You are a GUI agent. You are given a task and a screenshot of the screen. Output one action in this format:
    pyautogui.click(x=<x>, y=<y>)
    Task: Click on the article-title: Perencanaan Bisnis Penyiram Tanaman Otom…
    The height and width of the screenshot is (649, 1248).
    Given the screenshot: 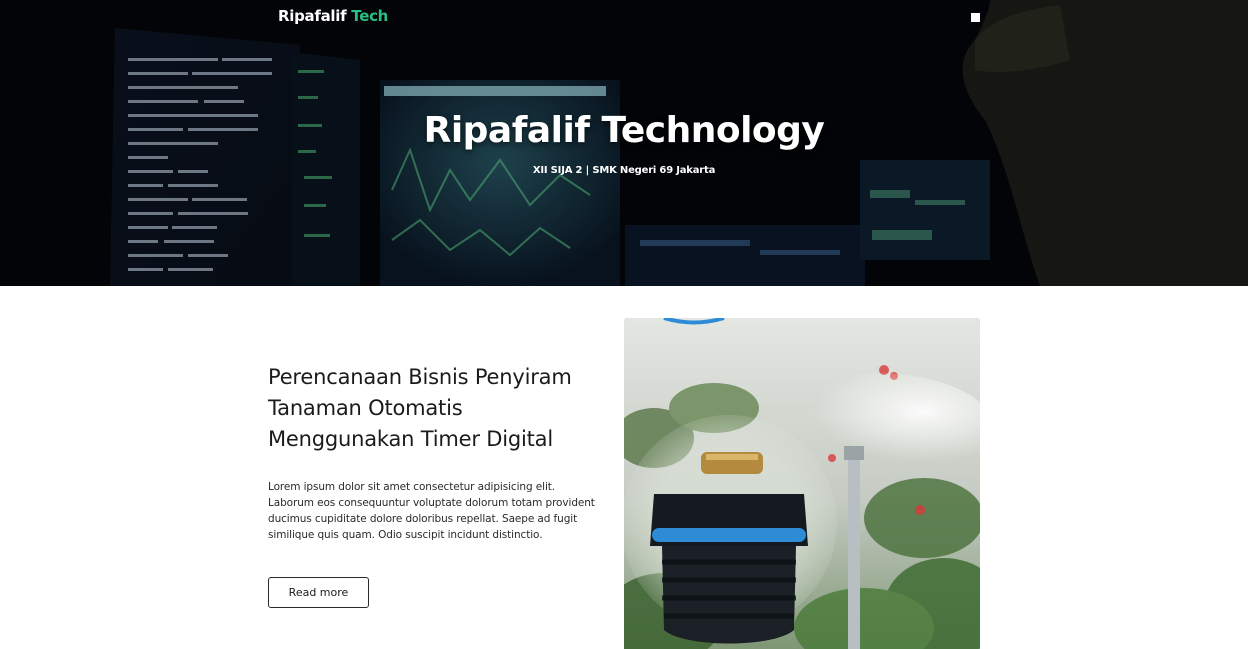 What is the action you would take?
    pyautogui.click(x=420, y=408)
    